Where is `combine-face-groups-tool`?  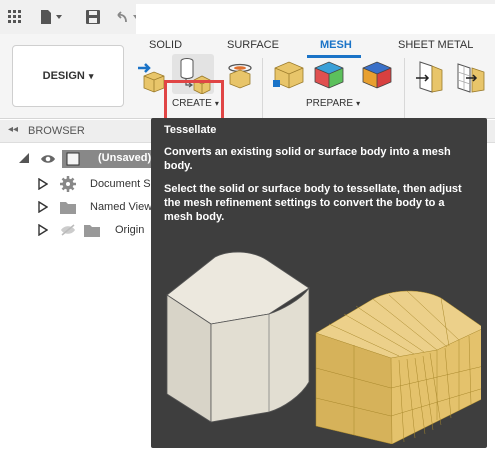
combine-face-groups-tool is located at coordinates (377, 75).